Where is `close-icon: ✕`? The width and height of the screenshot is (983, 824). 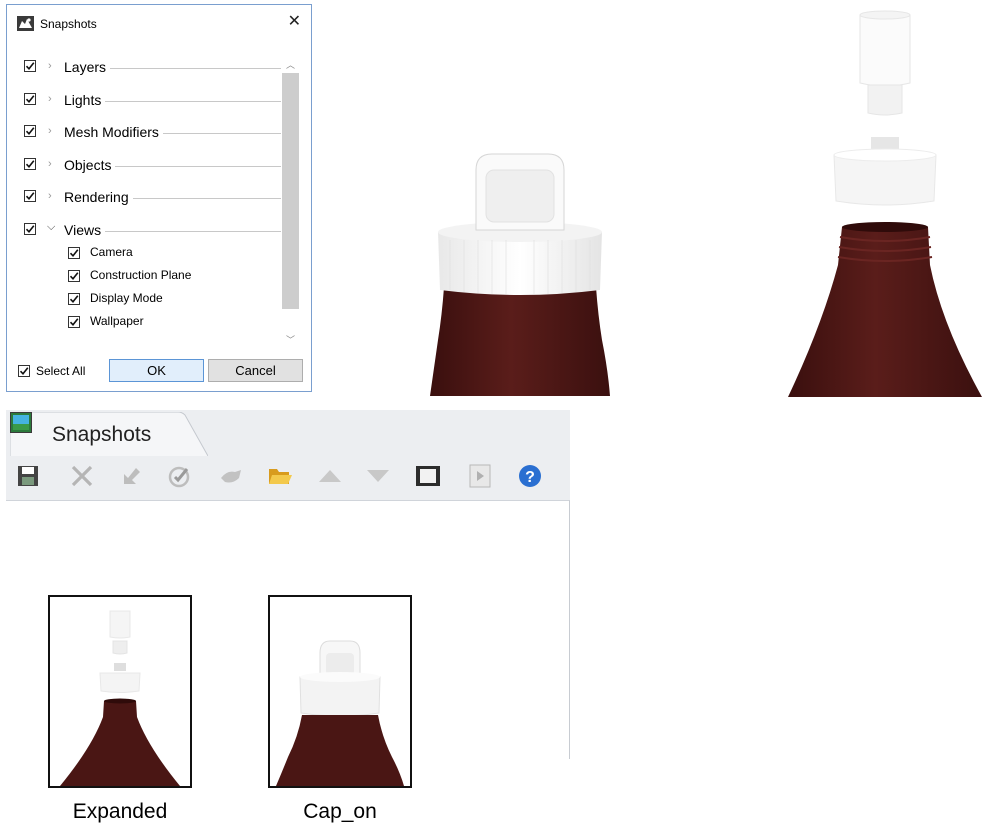 close-icon: ✕ is located at coordinates (294, 22).